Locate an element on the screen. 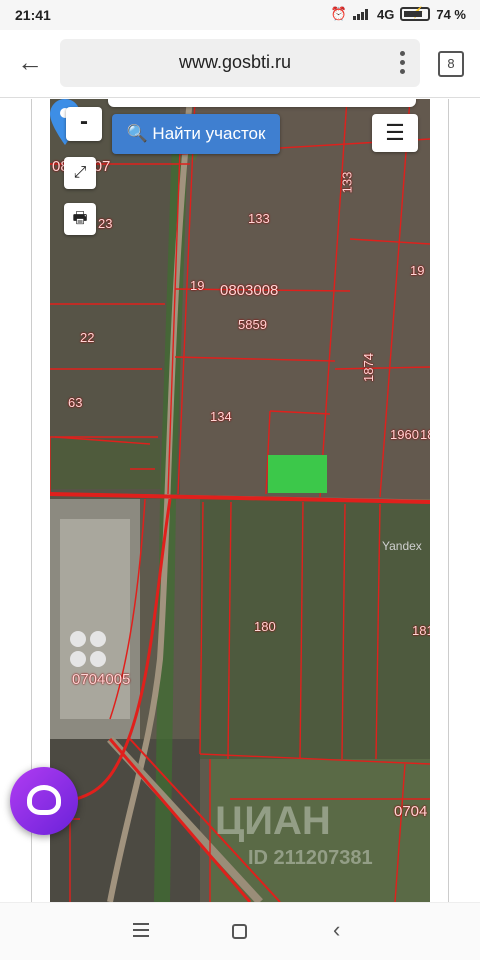  battery-charging-icon: ⚡ is located at coordinates (415, 14).